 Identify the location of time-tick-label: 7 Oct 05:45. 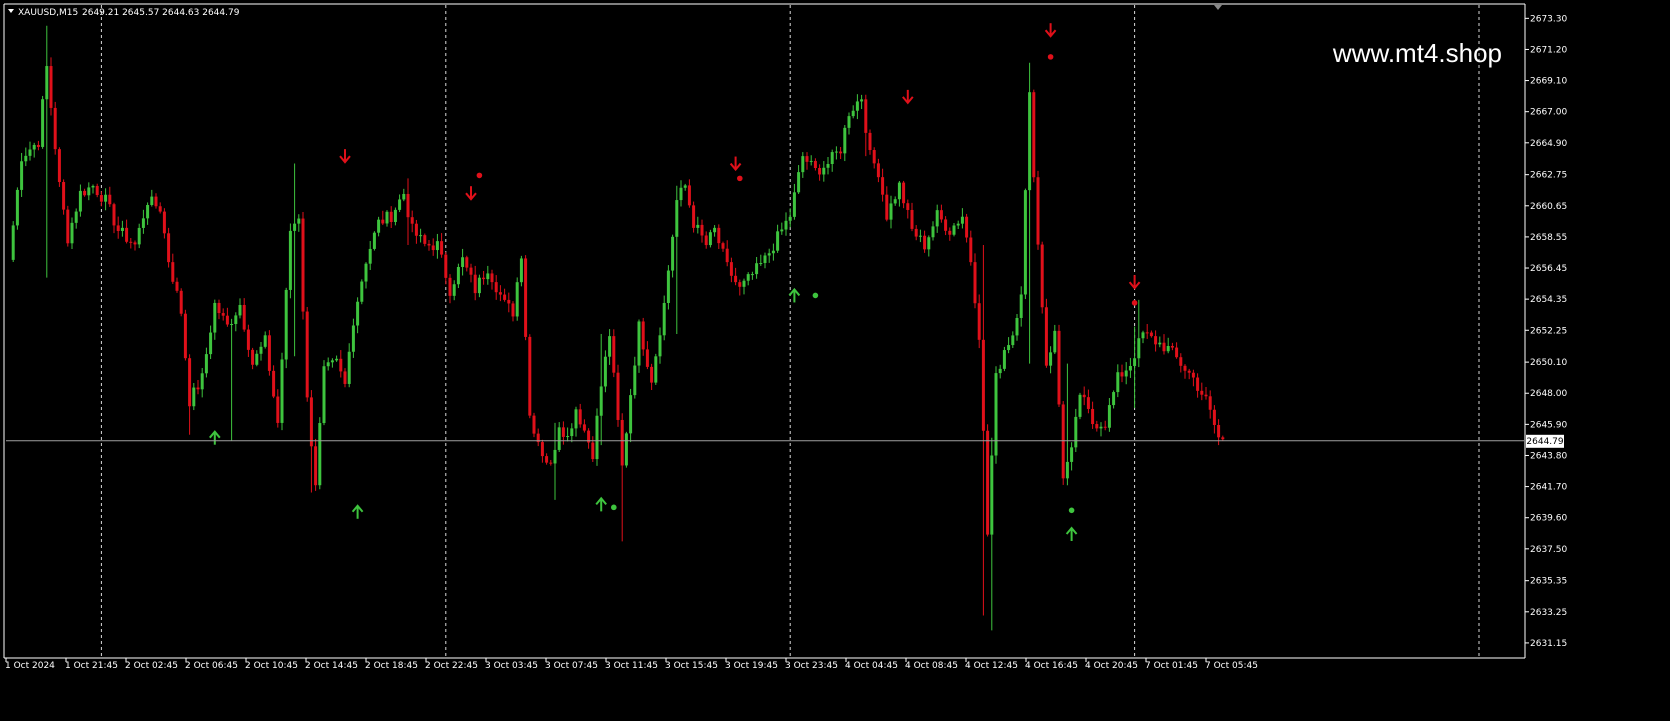
(1231, 666).